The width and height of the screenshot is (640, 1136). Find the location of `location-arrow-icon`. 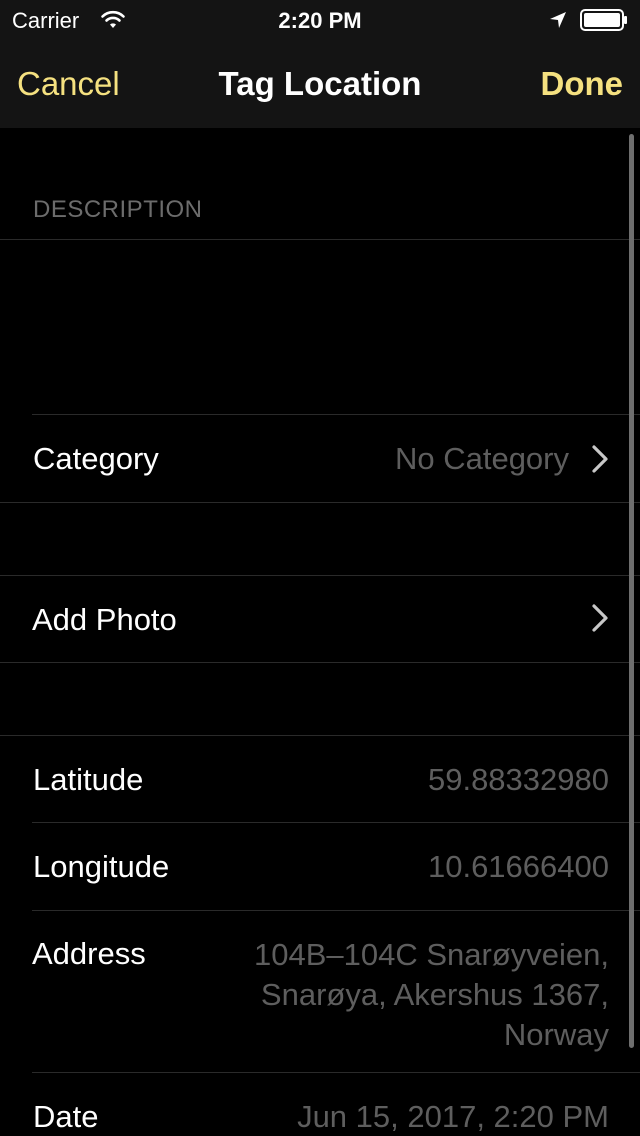

location-arrow-icon is located at coordinates (558, 20).